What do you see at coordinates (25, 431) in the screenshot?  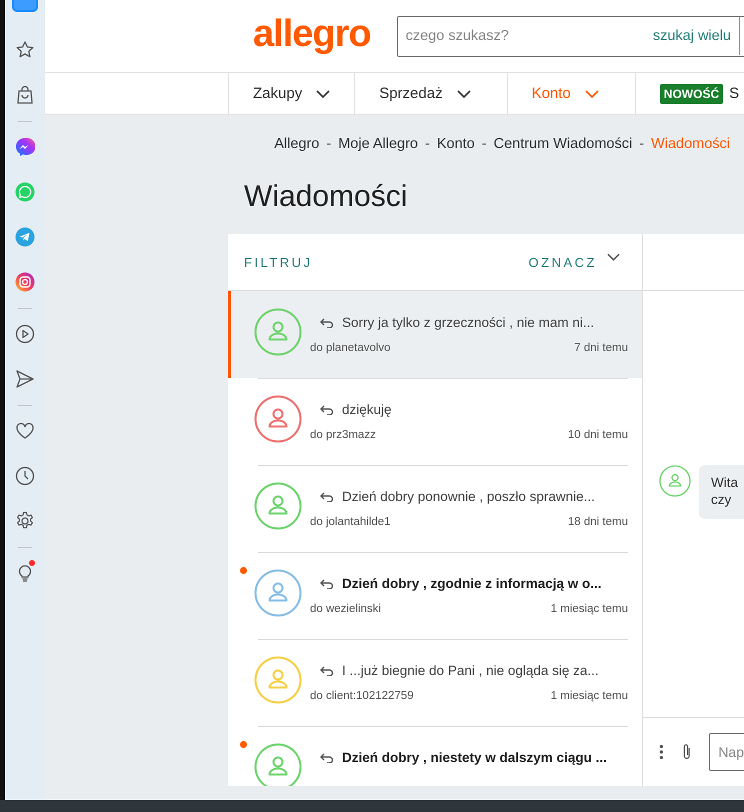 I see `heart-icon` at bounding box center [25, 431].